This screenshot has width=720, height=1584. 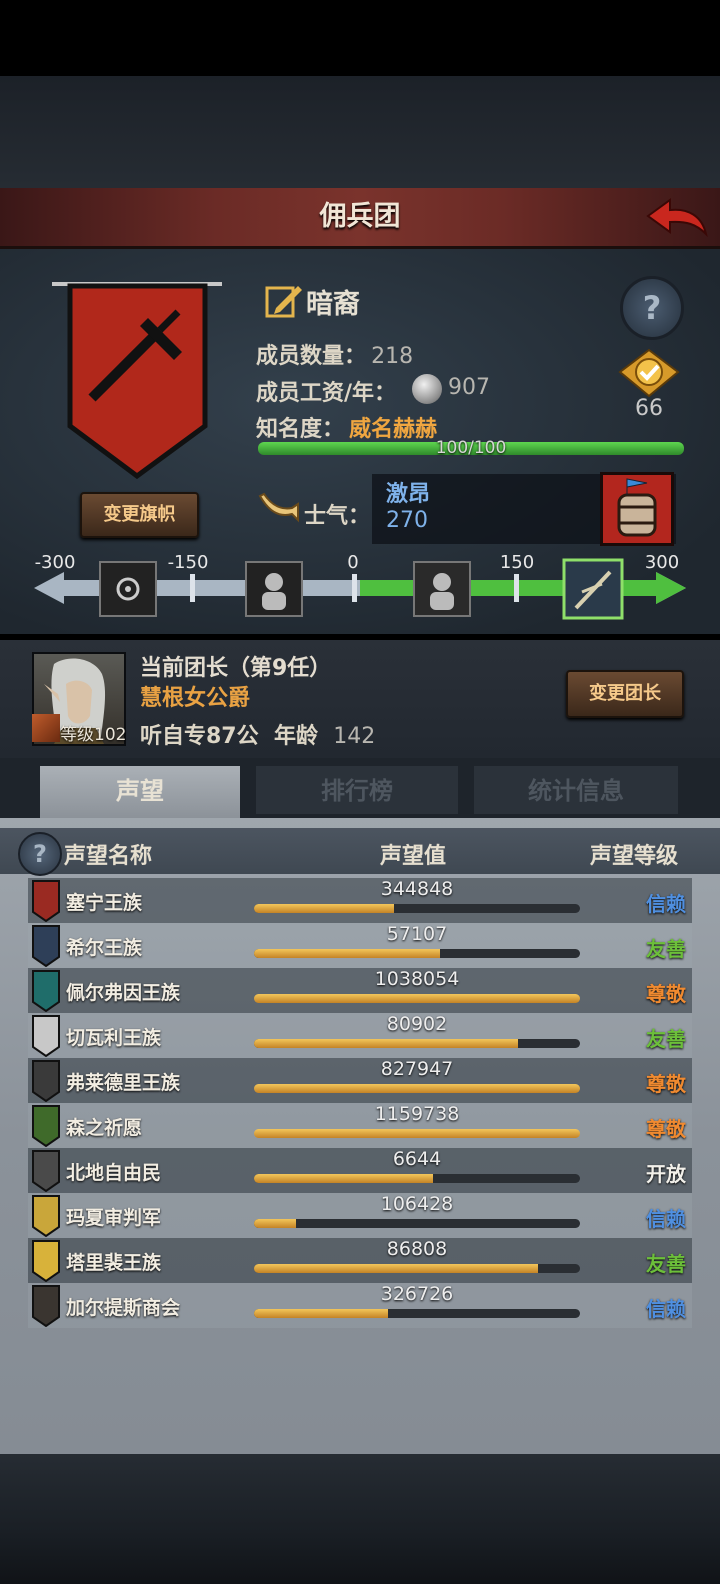 I want to click on leader-age: 142, so click(x=354, y=736).